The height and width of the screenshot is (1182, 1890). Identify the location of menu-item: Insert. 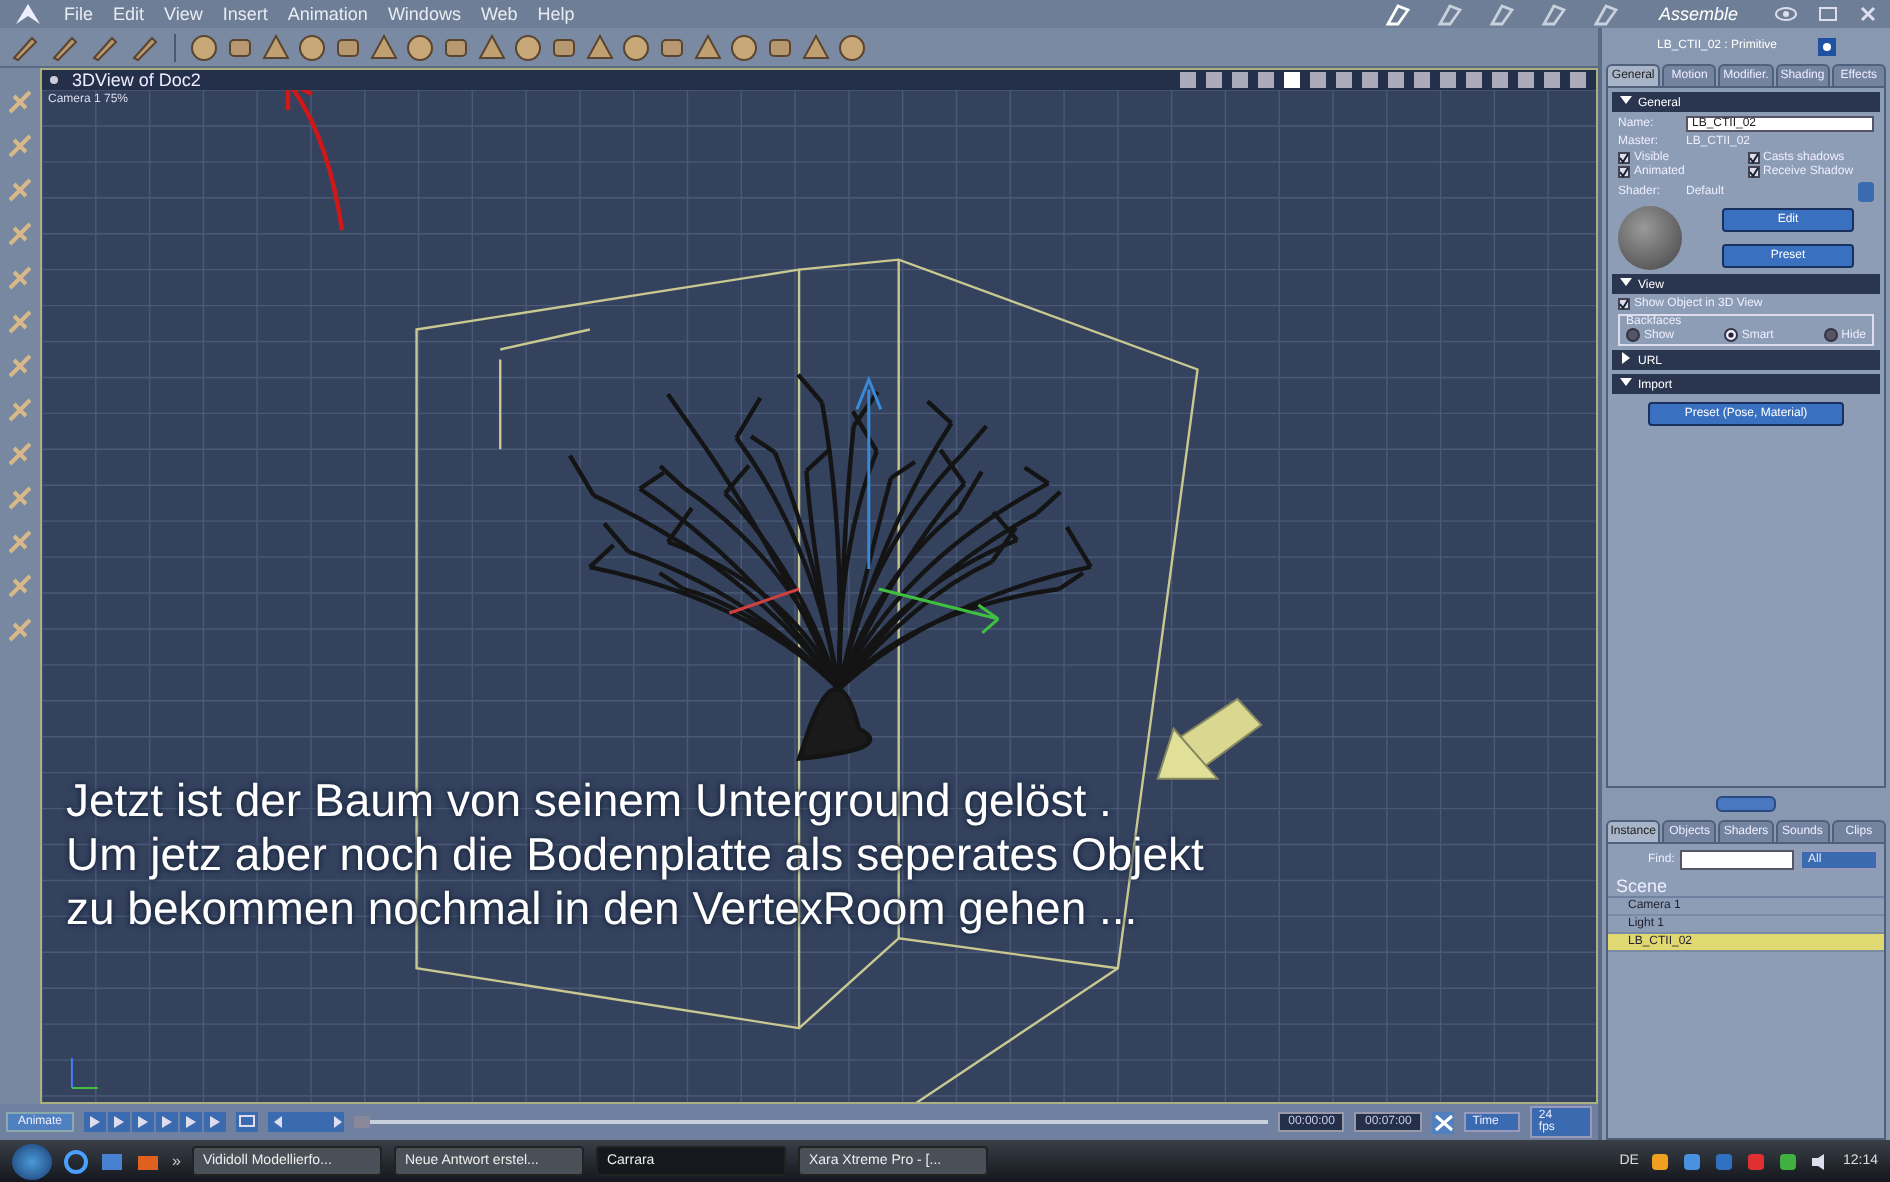
(245, 14).